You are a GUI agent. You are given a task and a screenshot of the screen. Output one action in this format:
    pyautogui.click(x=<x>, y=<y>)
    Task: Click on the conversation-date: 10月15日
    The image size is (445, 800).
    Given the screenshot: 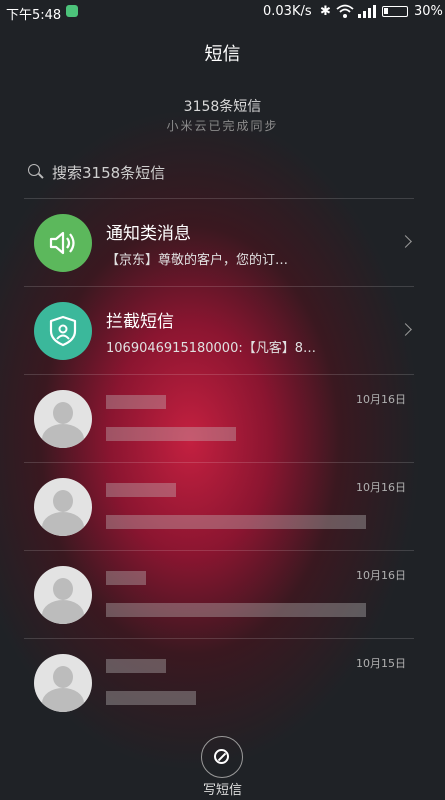 What is the action you would take?
    pyautogui.click(x=381, y=663)
    